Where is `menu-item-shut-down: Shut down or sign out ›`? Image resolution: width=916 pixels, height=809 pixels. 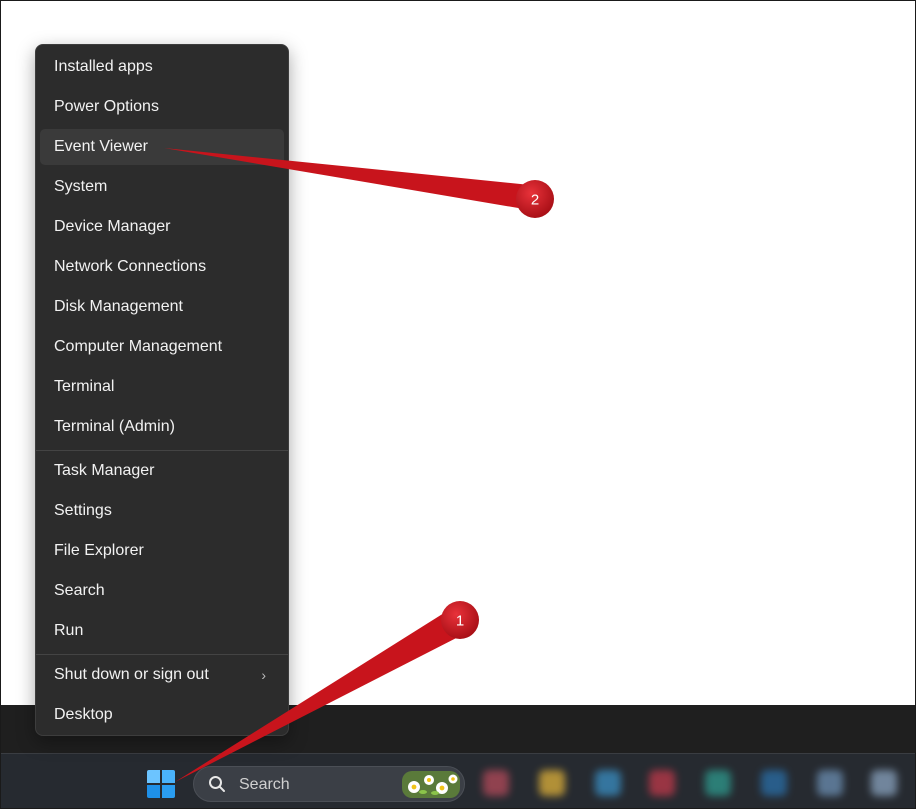 menu-item-shut-down: Shut down or sign out › is located at coordinates (162, 675).